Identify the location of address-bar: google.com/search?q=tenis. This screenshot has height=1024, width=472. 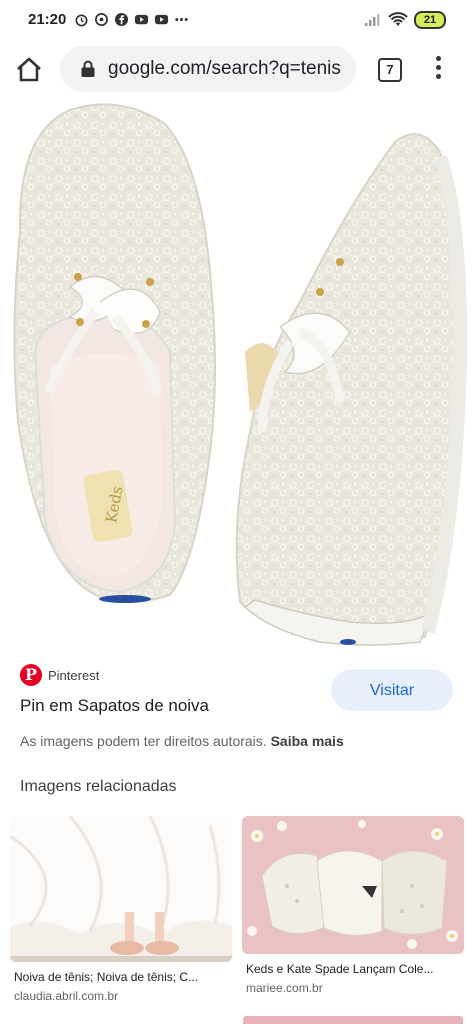
(208, 69).